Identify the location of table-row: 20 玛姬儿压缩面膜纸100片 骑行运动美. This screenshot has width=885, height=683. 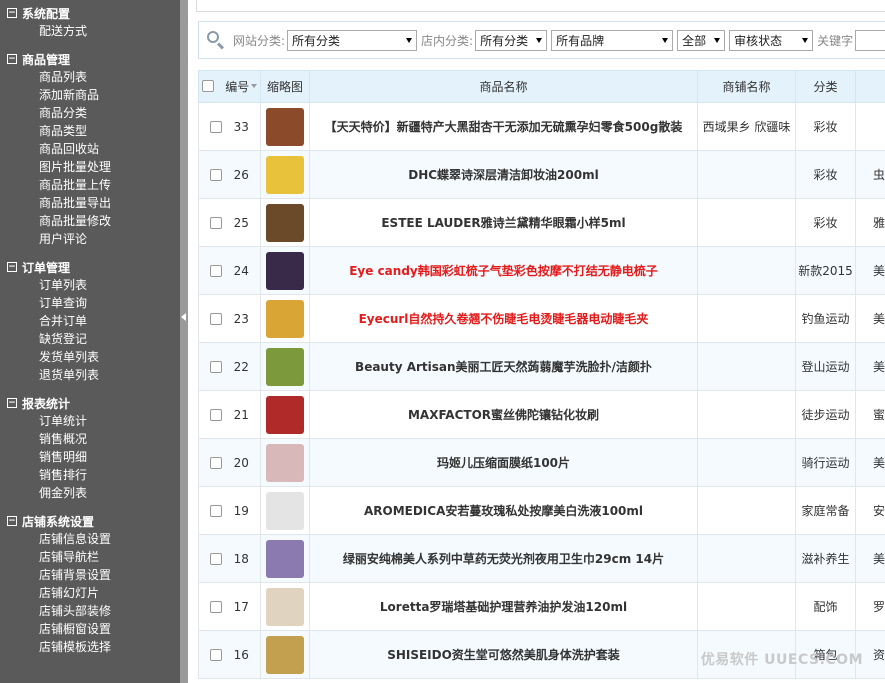
(541, 462).